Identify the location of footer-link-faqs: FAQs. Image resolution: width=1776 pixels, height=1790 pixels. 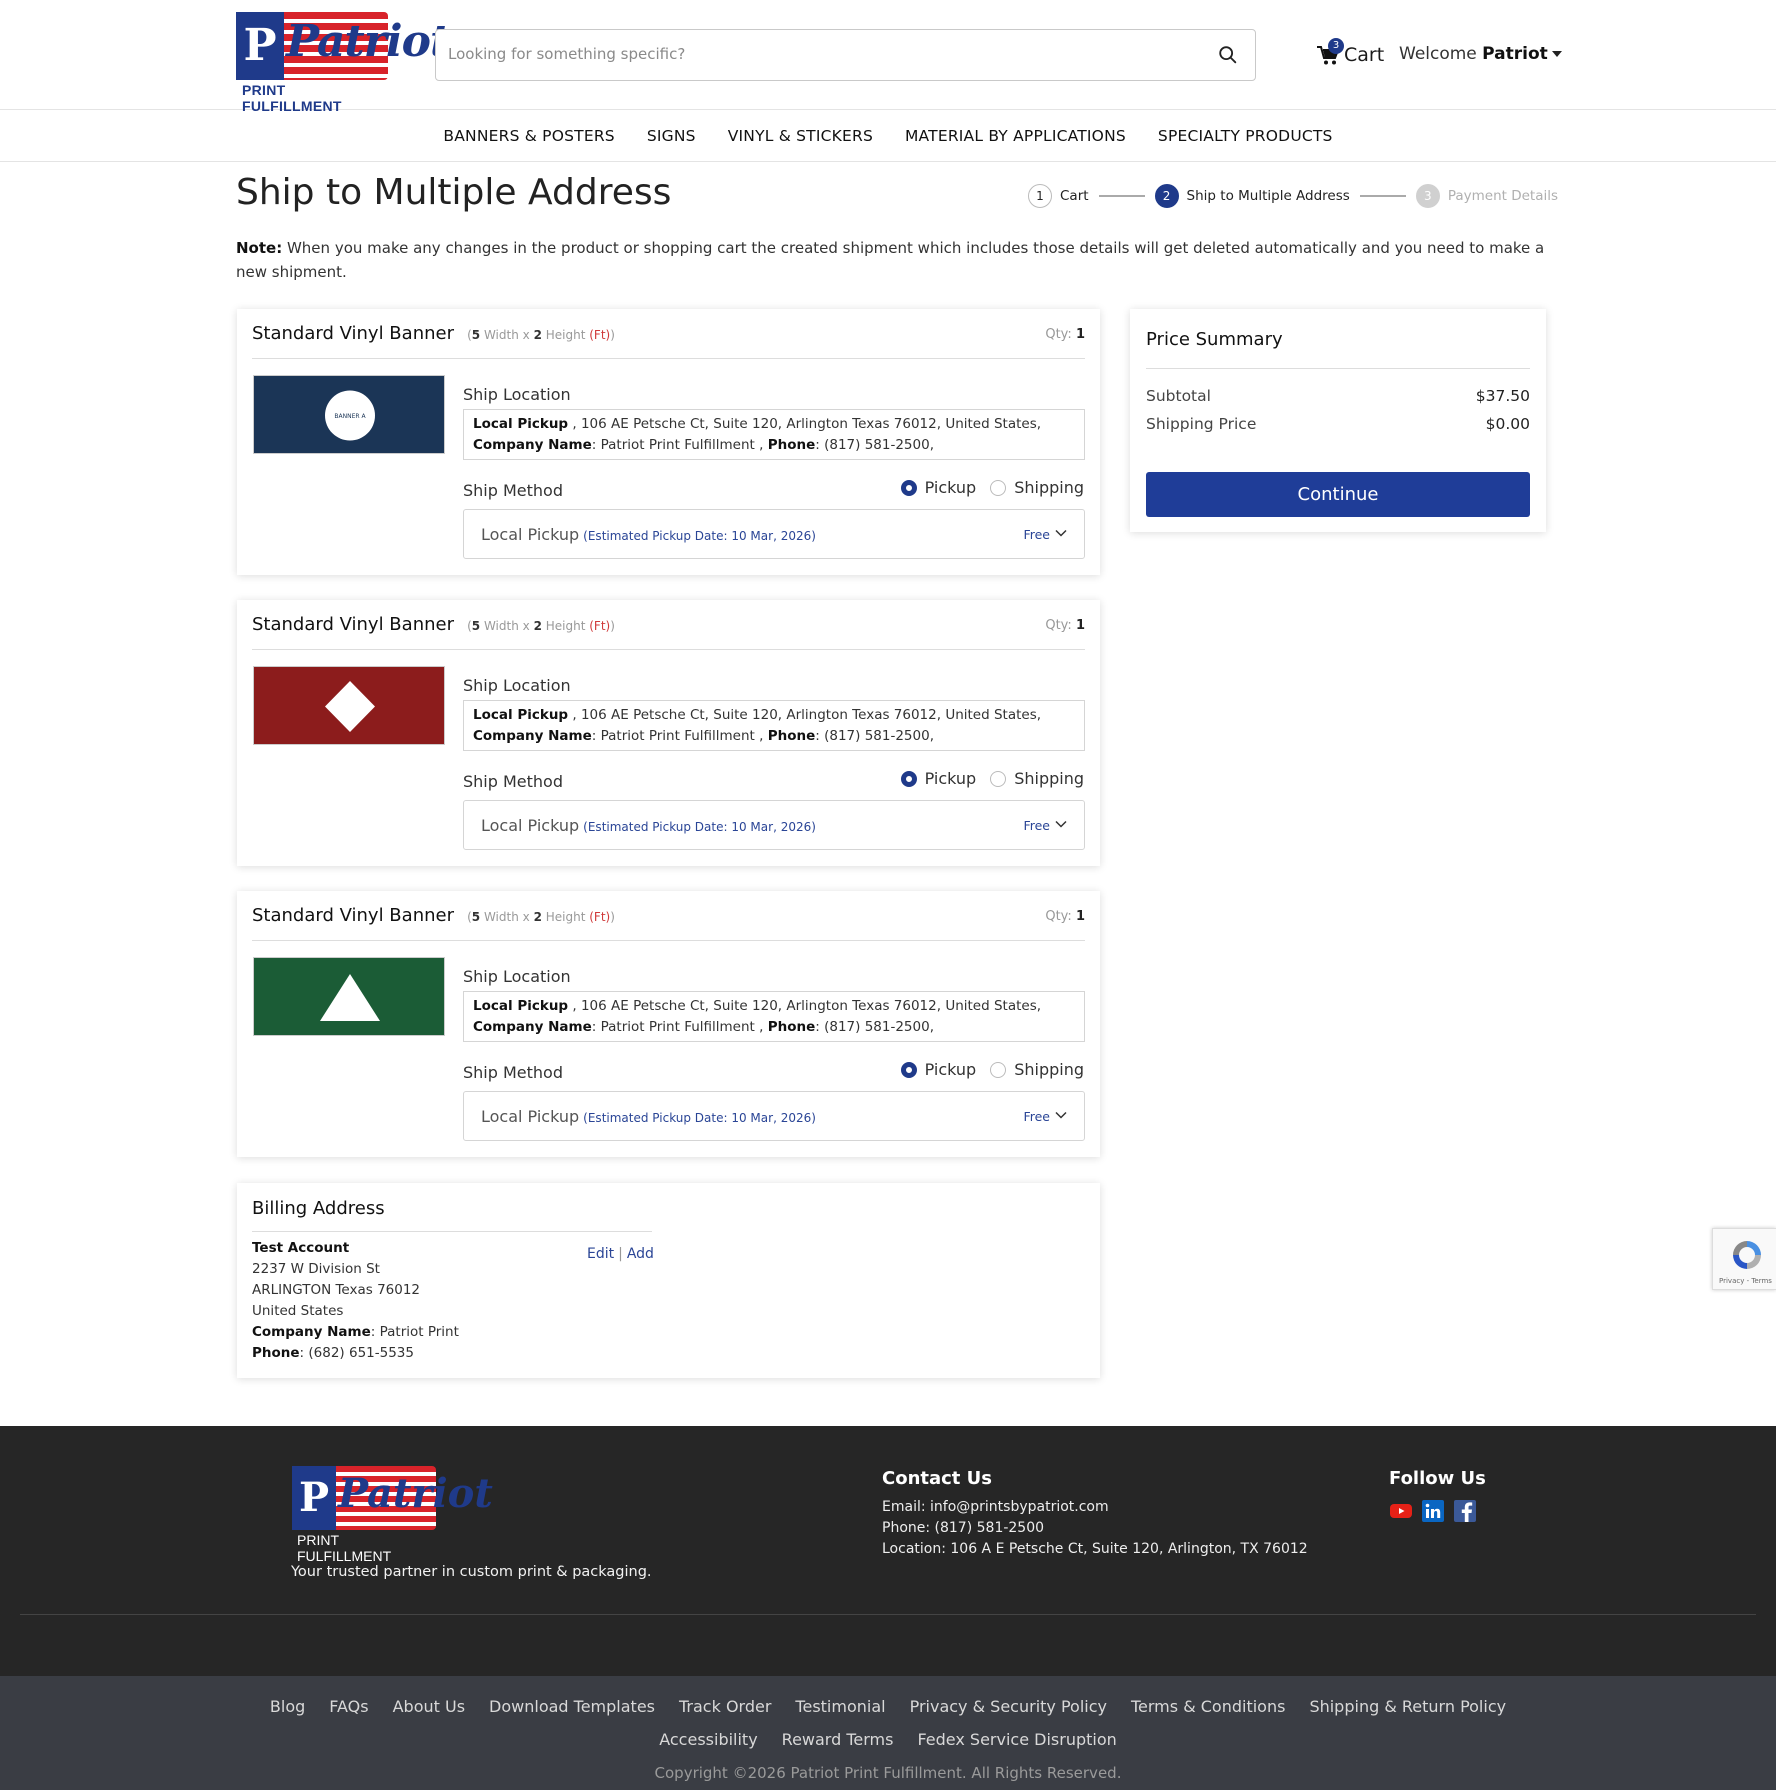
(348, 1706).